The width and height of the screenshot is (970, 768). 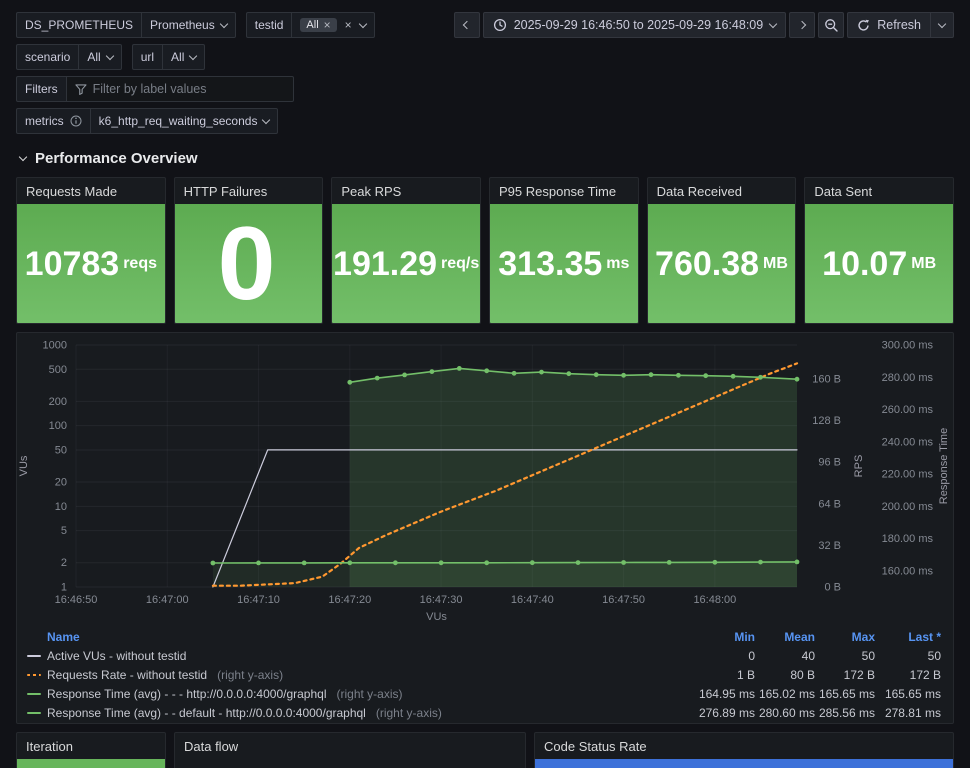 I want to click on panel-header: Data Sent, so click(x=879, y=191).